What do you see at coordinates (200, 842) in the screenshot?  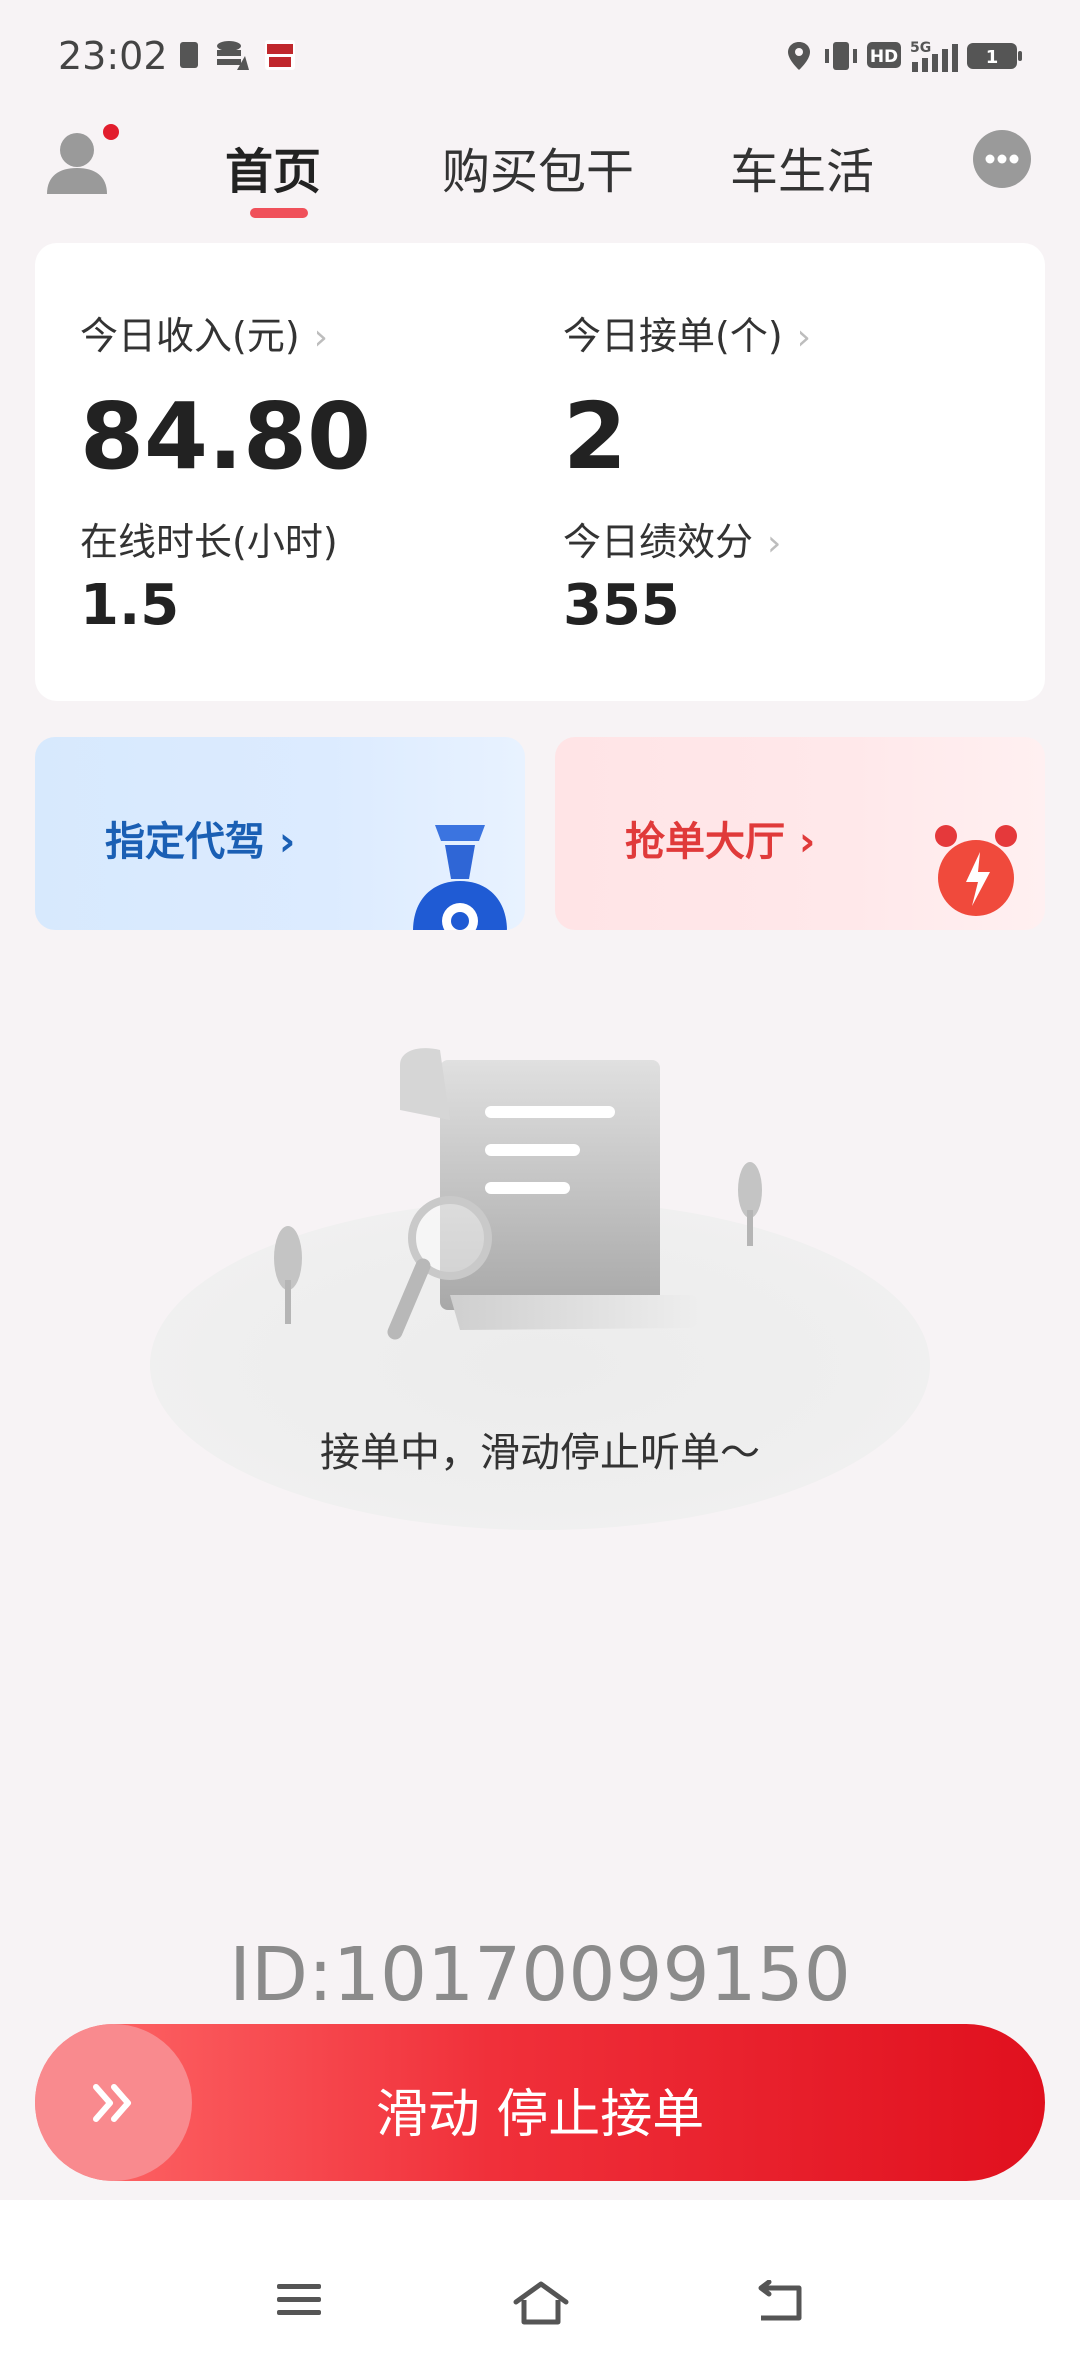 I see `designated-driver-label: 指定代驾 ›` at bounding box center [200, 842].